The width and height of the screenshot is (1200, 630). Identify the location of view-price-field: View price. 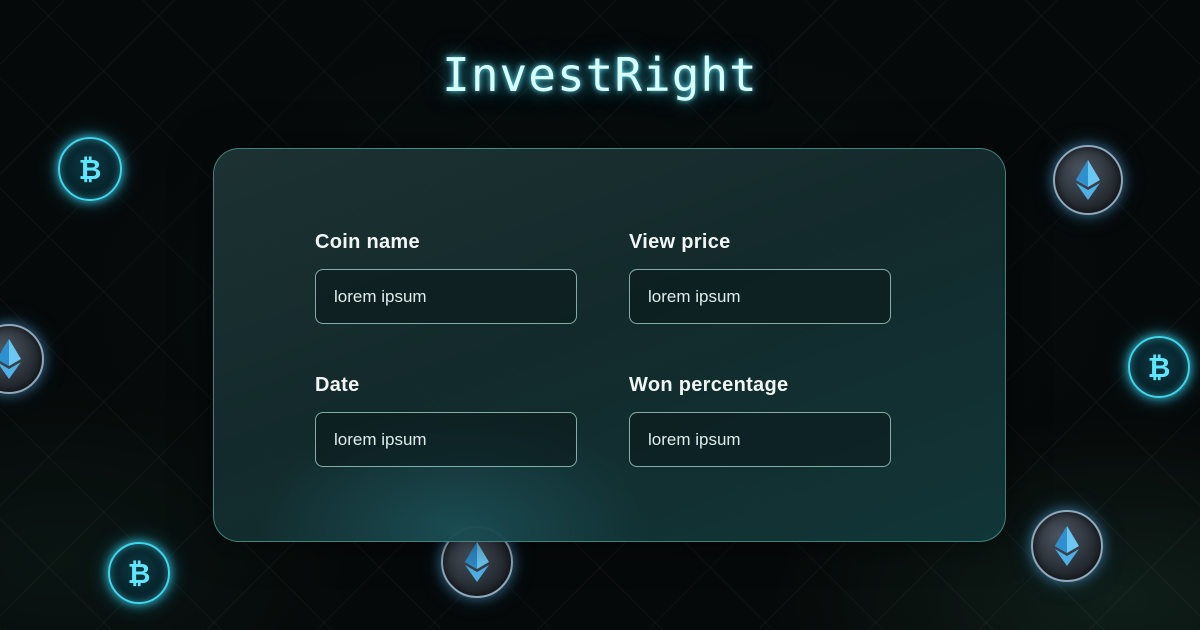
(760, 277).